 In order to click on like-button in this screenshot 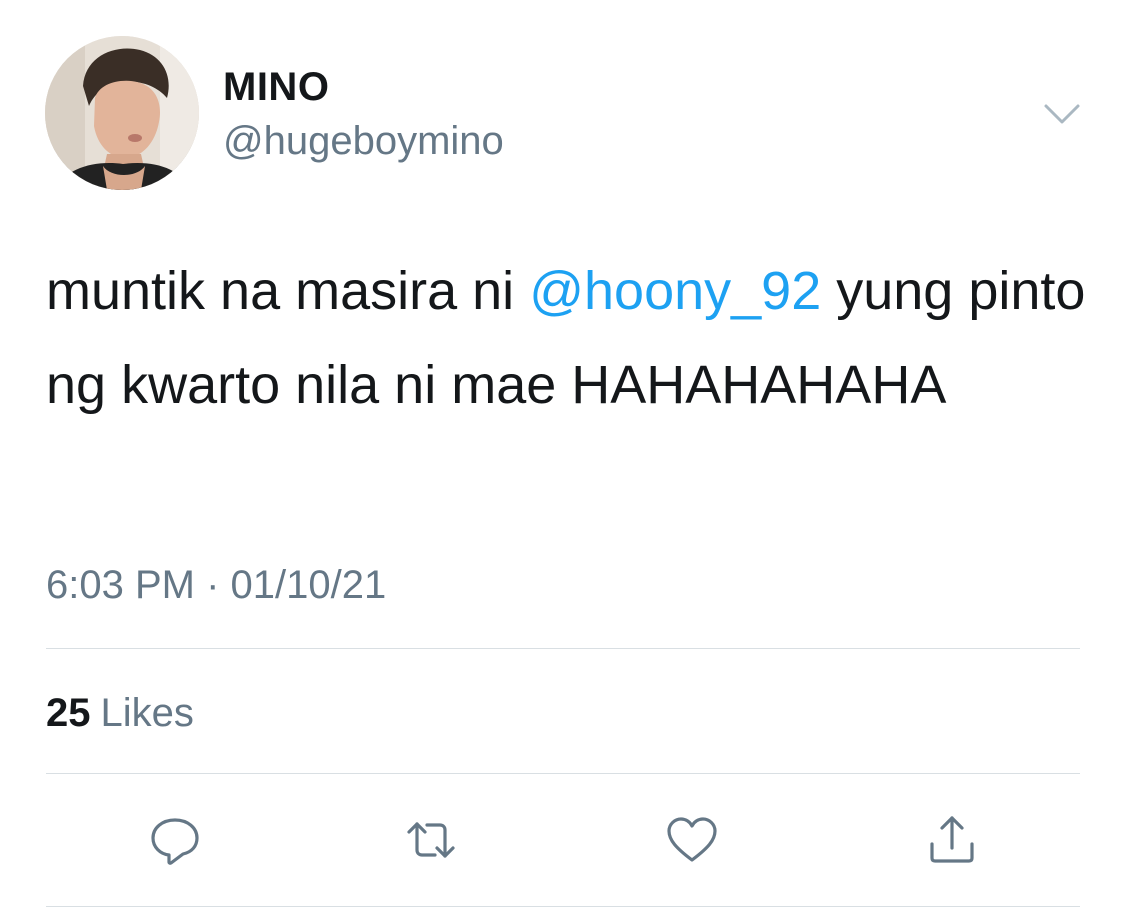, I will do `click(692, 840)`.